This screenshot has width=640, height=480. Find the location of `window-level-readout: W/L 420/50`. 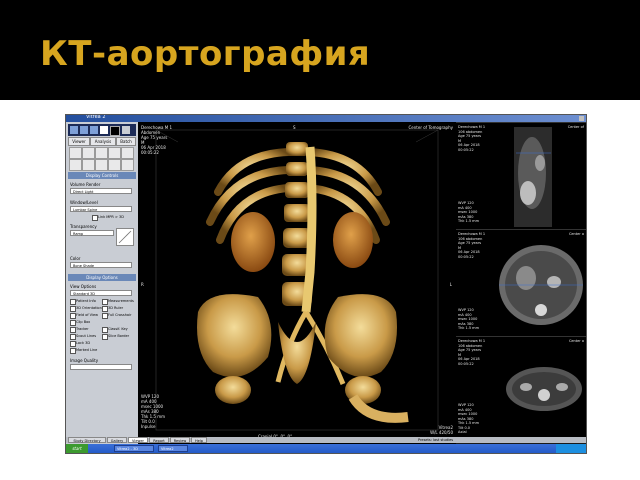

window-level-readout: W/L 420/50 is located at coordinates (441, 432).